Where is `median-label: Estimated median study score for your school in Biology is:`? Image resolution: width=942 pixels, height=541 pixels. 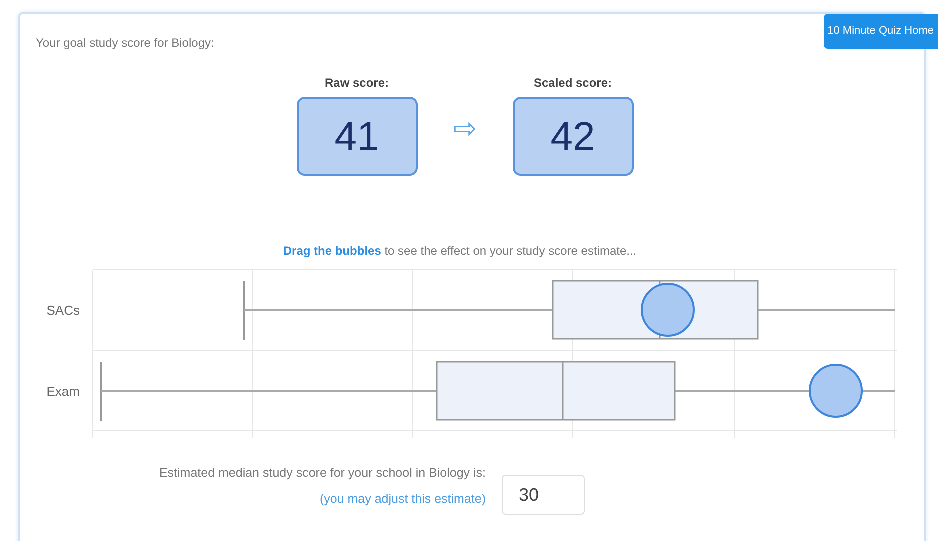
median-label: Estimated median study score for your school in Biology is: is located at coordinates (322, 473).